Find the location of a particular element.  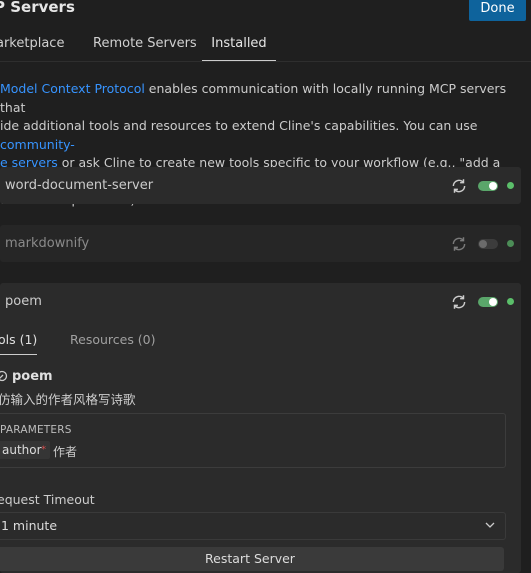

tab-installed: Installed is located at coordinates (239, 45).